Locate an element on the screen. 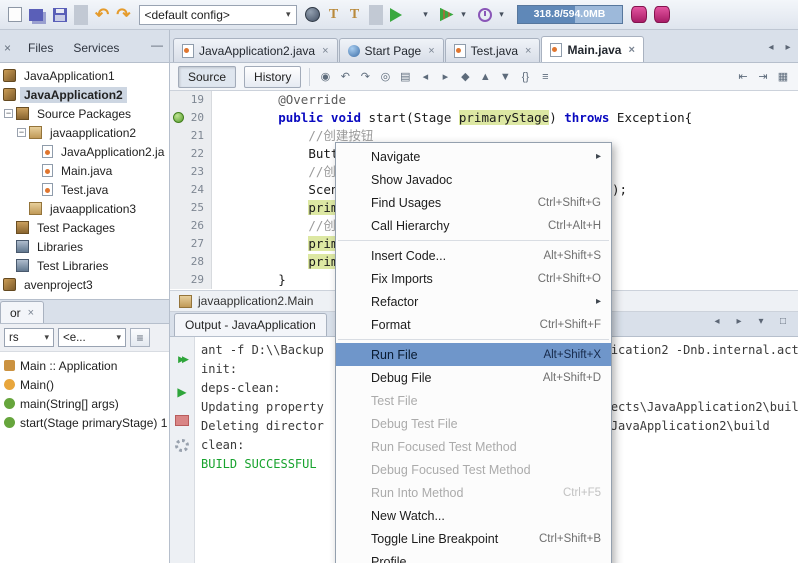  next-bookmark-icon: ▸ is located at coordinates (445, 77).